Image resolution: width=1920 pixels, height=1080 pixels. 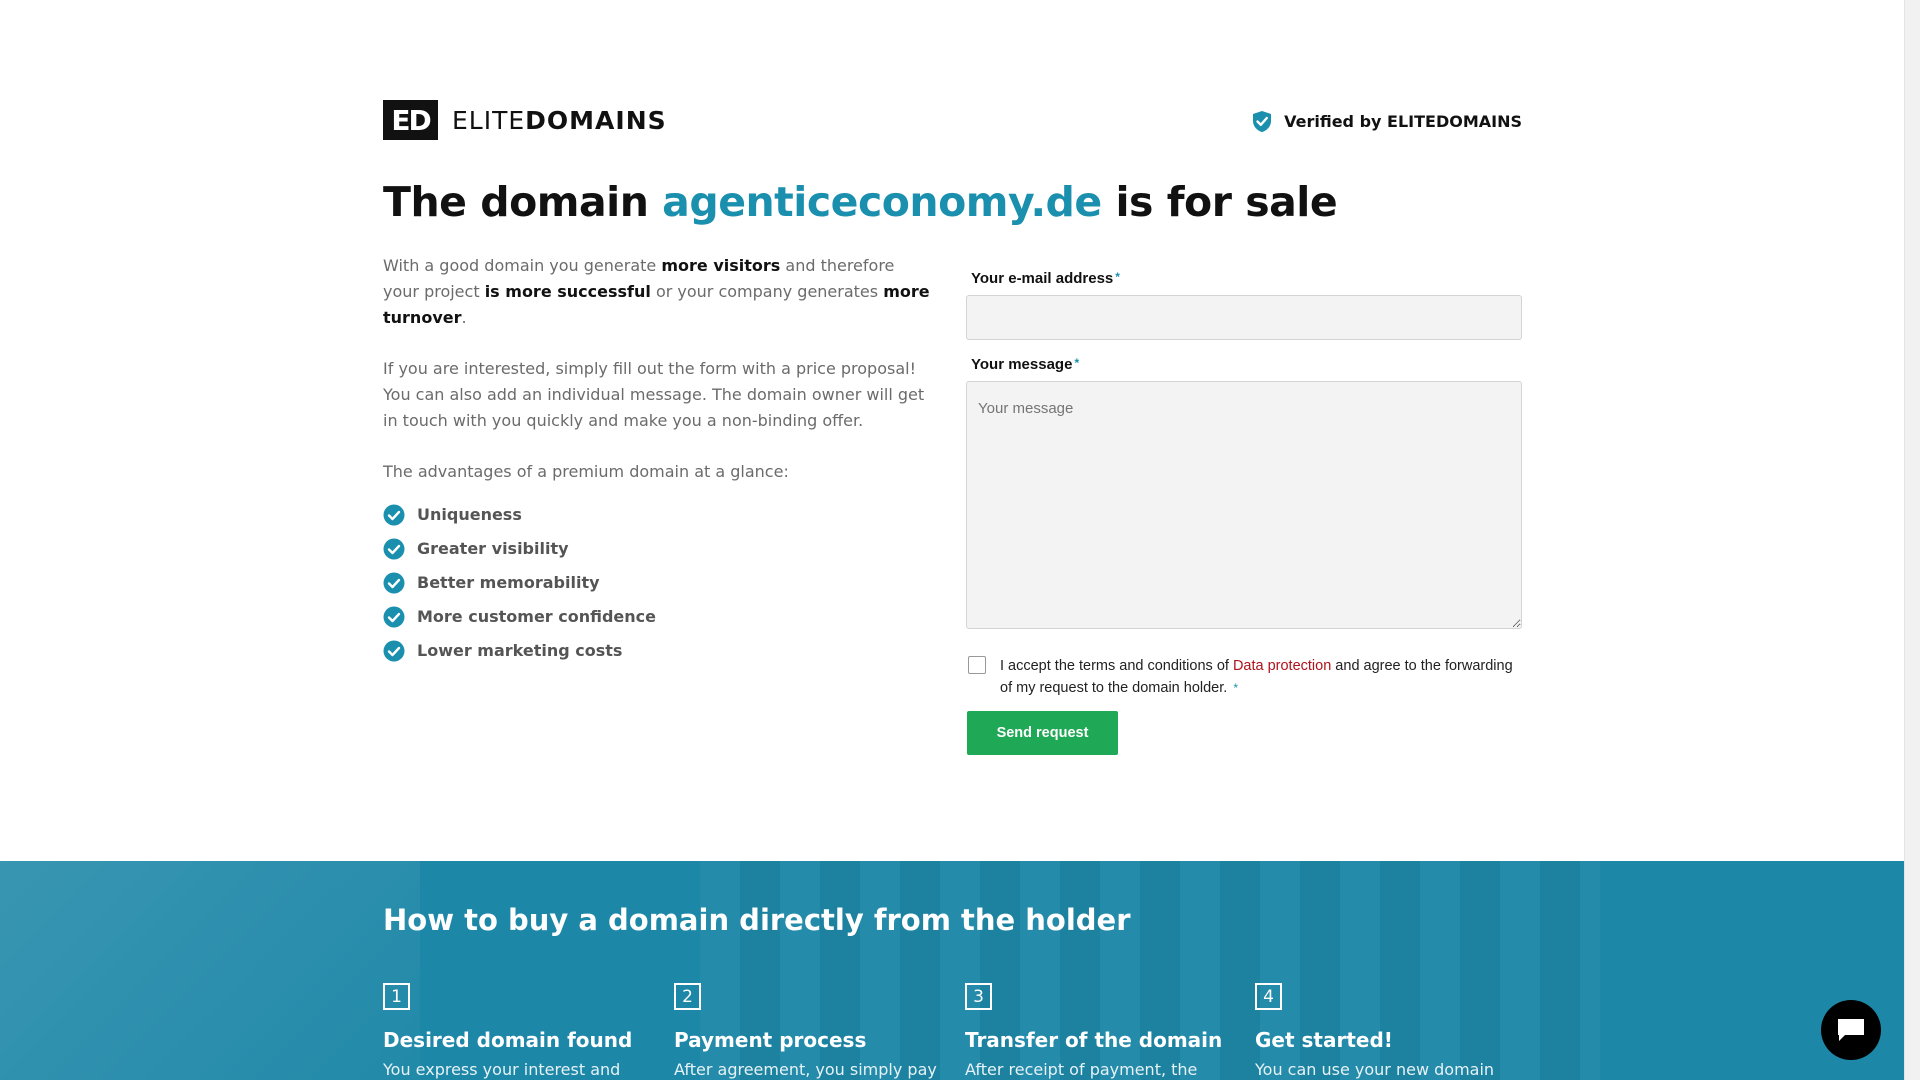 What do you see at coordinates (537, 616) in the screenshot?
I see `advantage-label: More customer confidence` at bounding box center [537, 616].